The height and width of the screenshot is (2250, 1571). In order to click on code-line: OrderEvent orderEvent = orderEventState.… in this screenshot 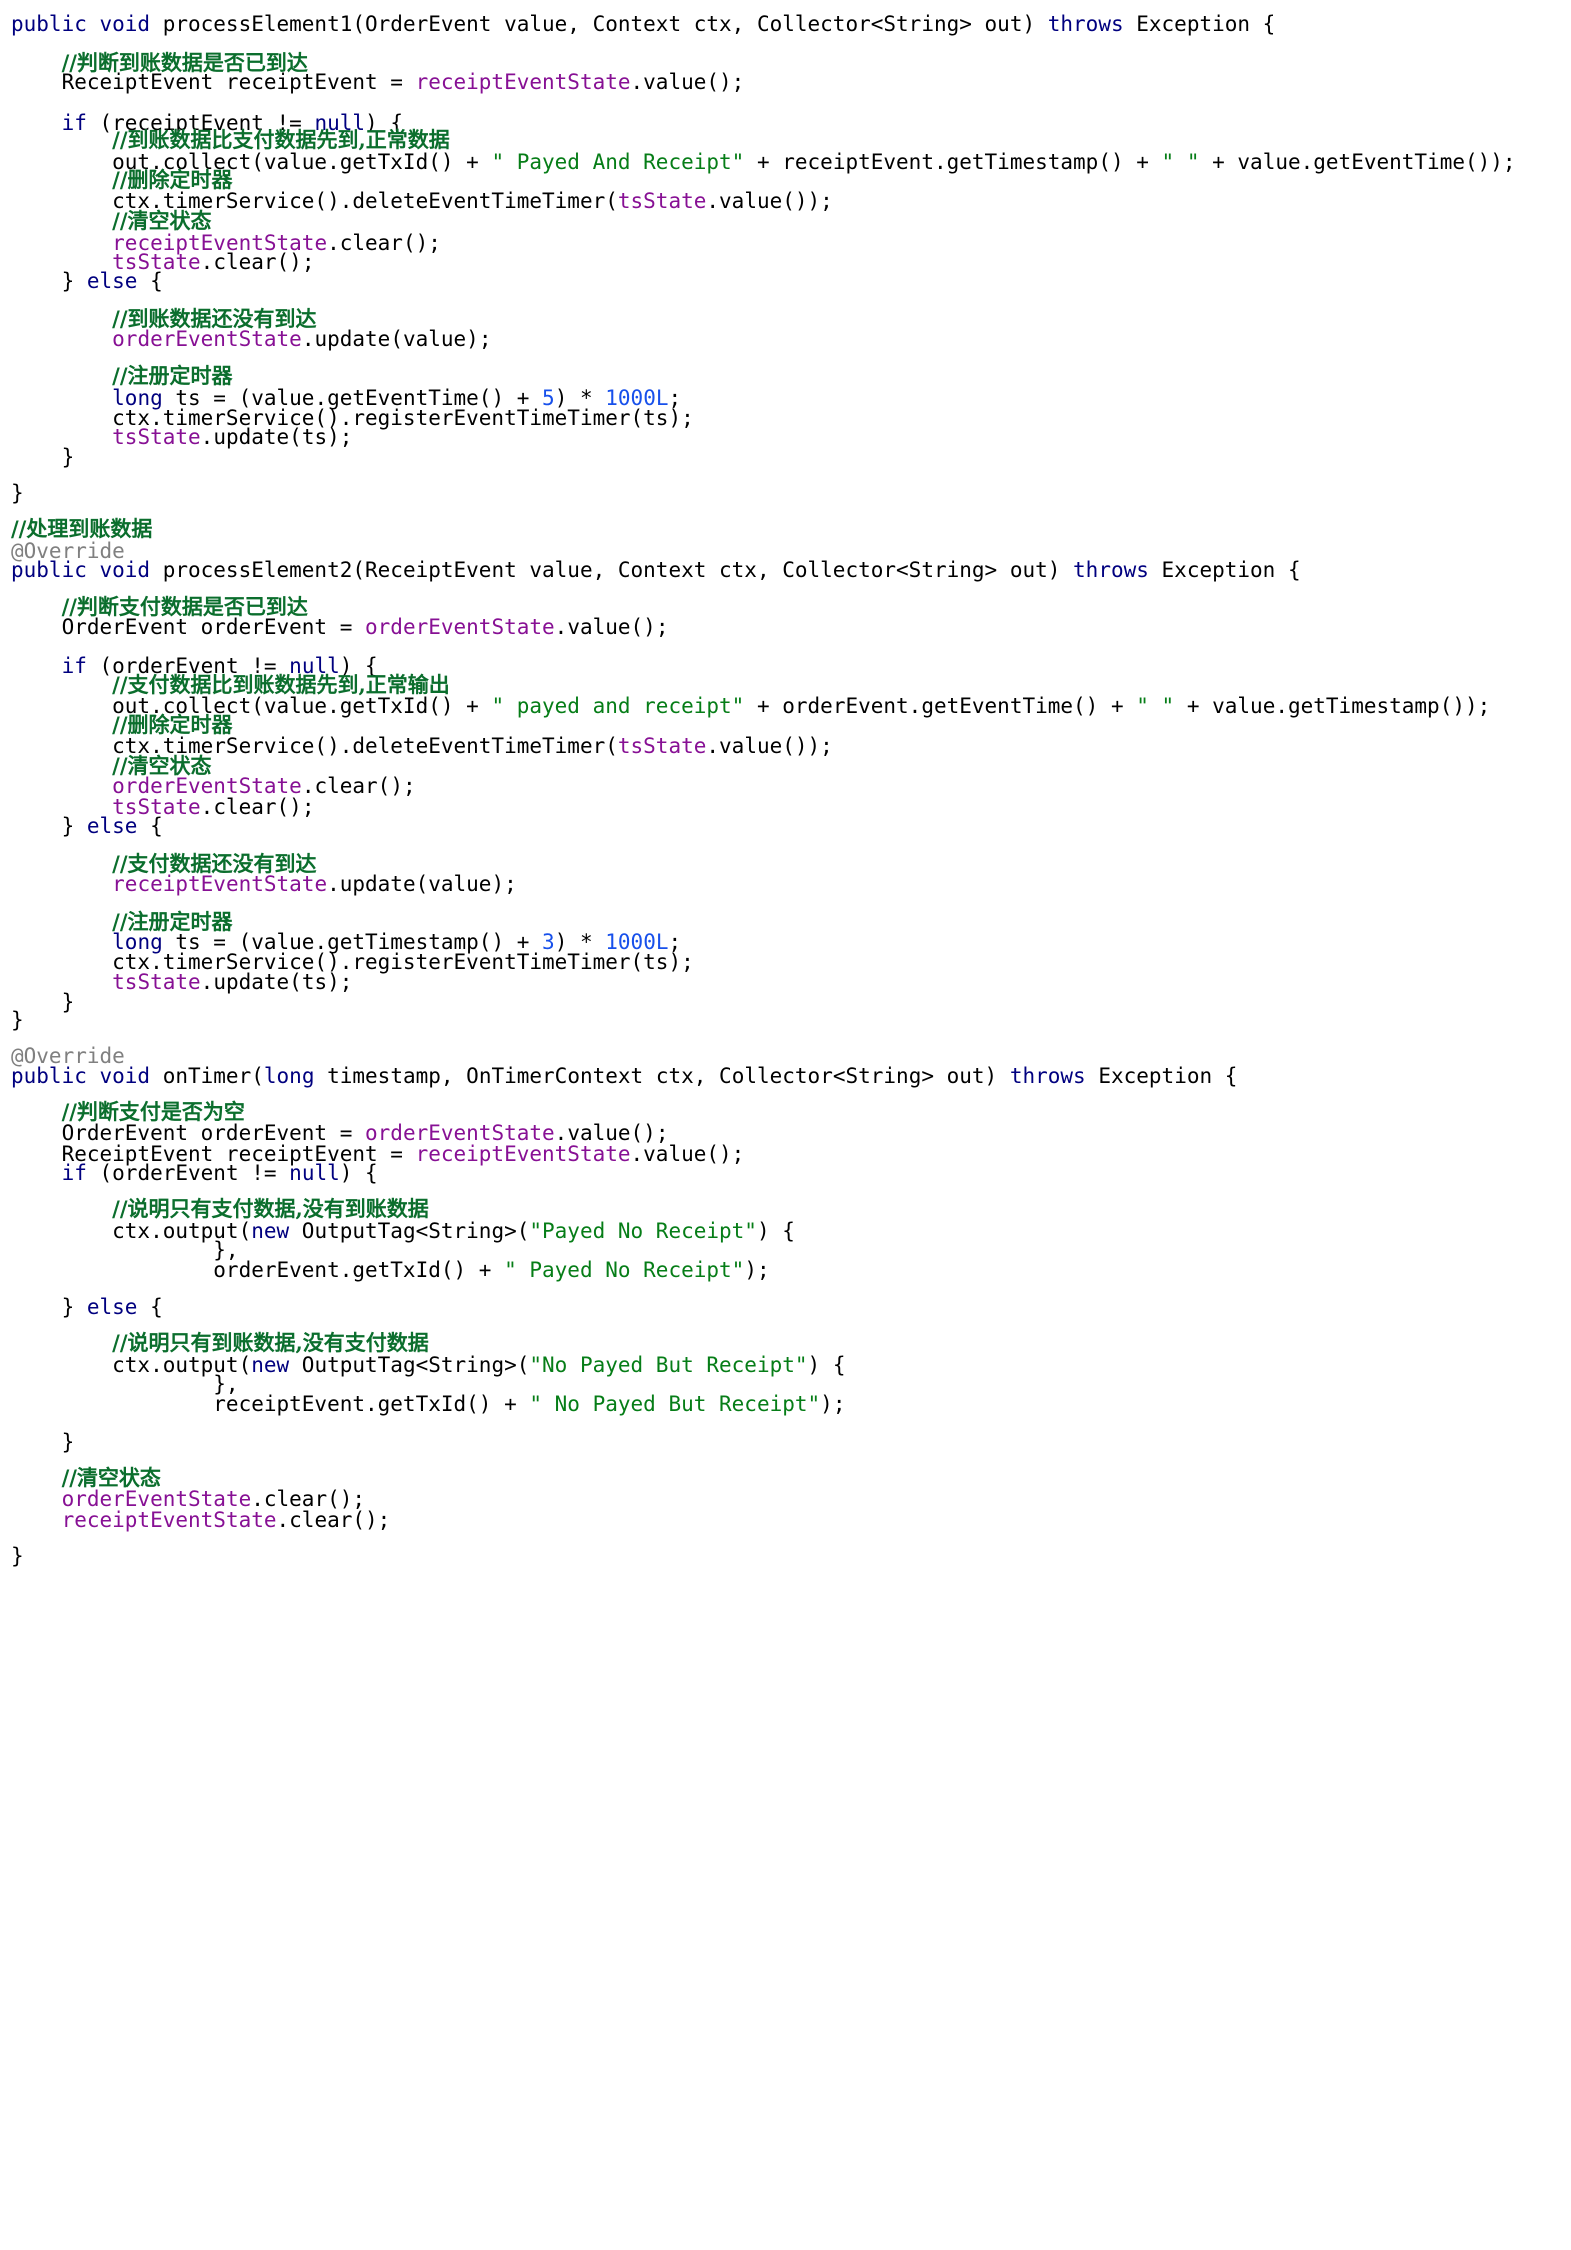, I will do `click(340, 627)`.